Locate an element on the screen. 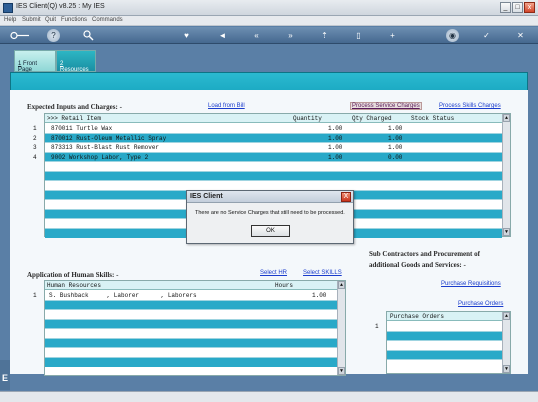  menu-quit: Quit is located at coordinates (50, 20).